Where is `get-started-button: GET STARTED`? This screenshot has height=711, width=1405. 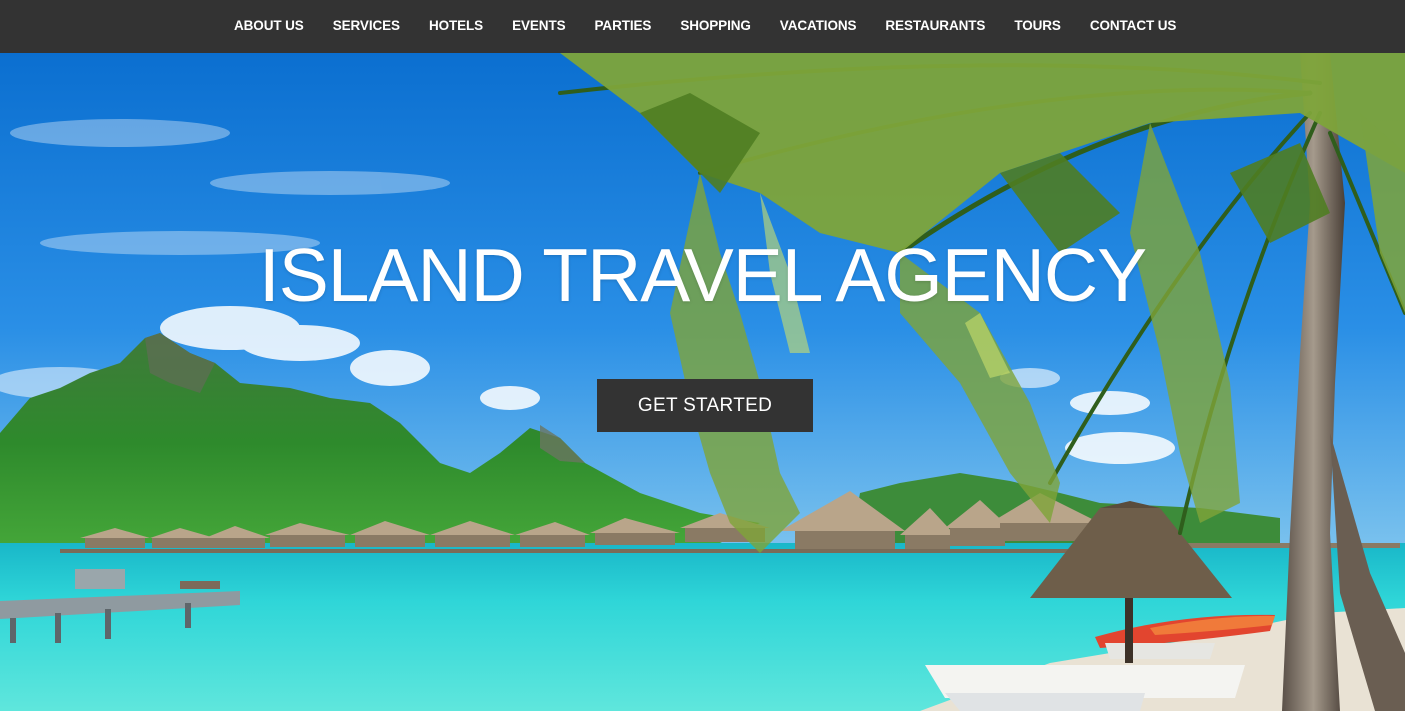 get-started-button: GET STARTED is located at coordinates (705, 405).